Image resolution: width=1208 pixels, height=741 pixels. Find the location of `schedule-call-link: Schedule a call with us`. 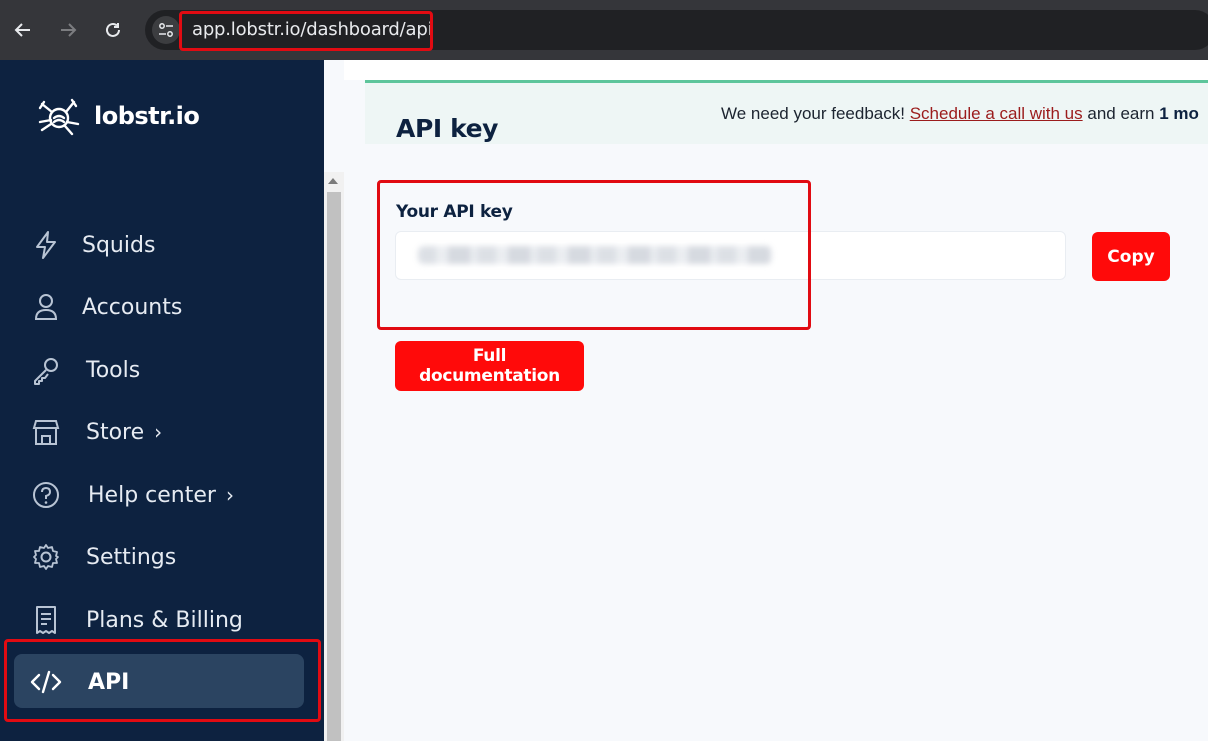

schedule-call-link: Schedule a call with us is located at coordinates (996, 113).